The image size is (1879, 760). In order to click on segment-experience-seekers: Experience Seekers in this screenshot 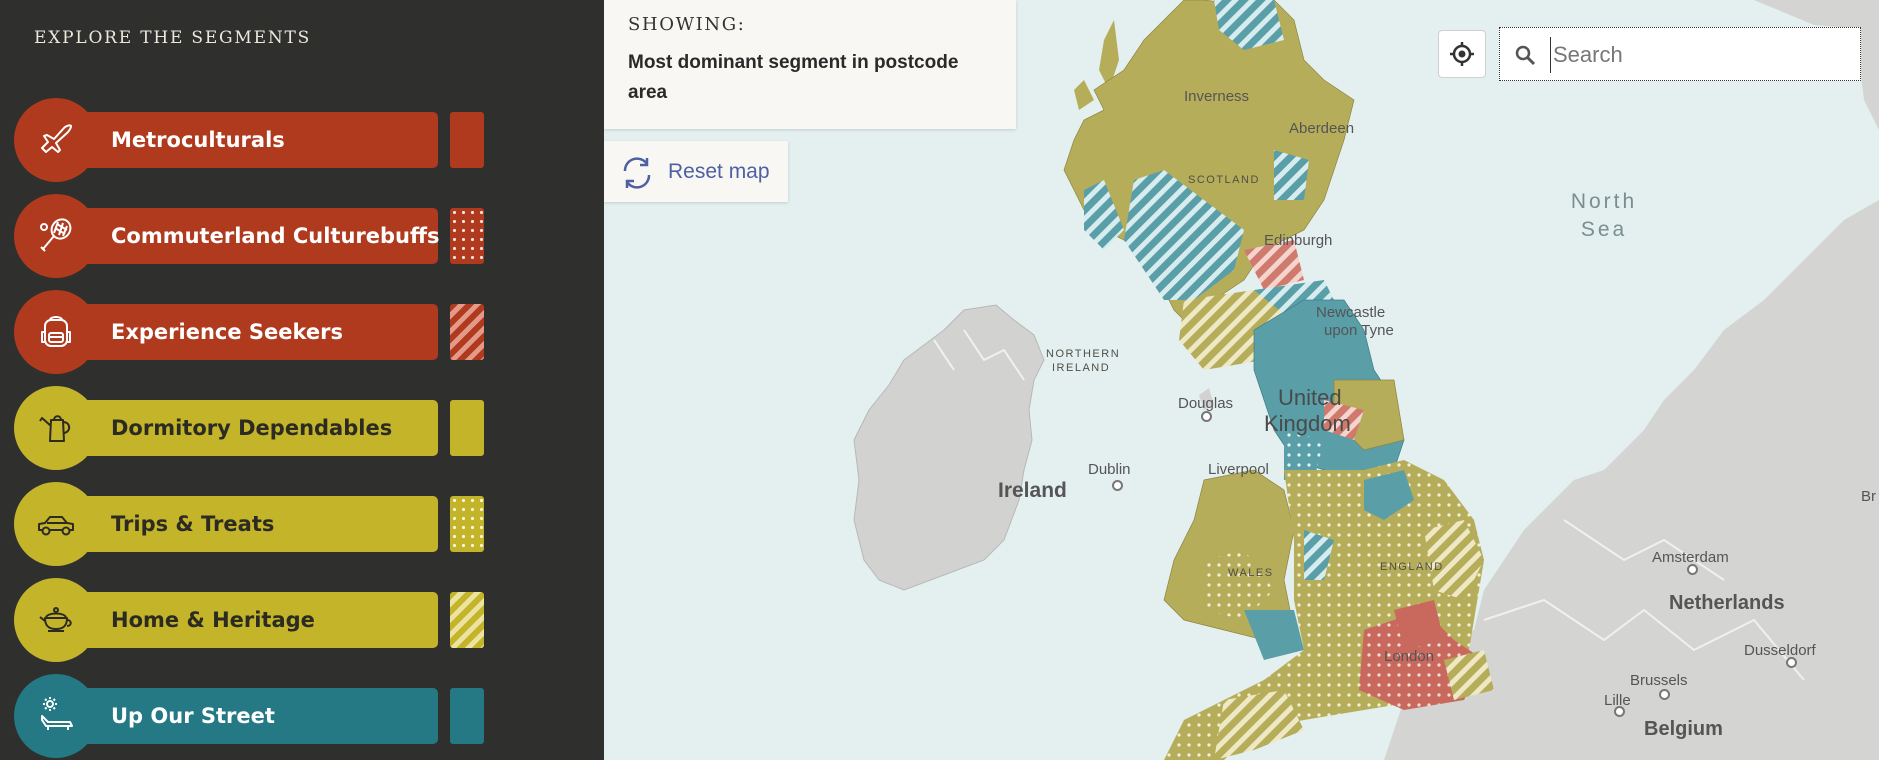, I will do `click(254, 332)`.